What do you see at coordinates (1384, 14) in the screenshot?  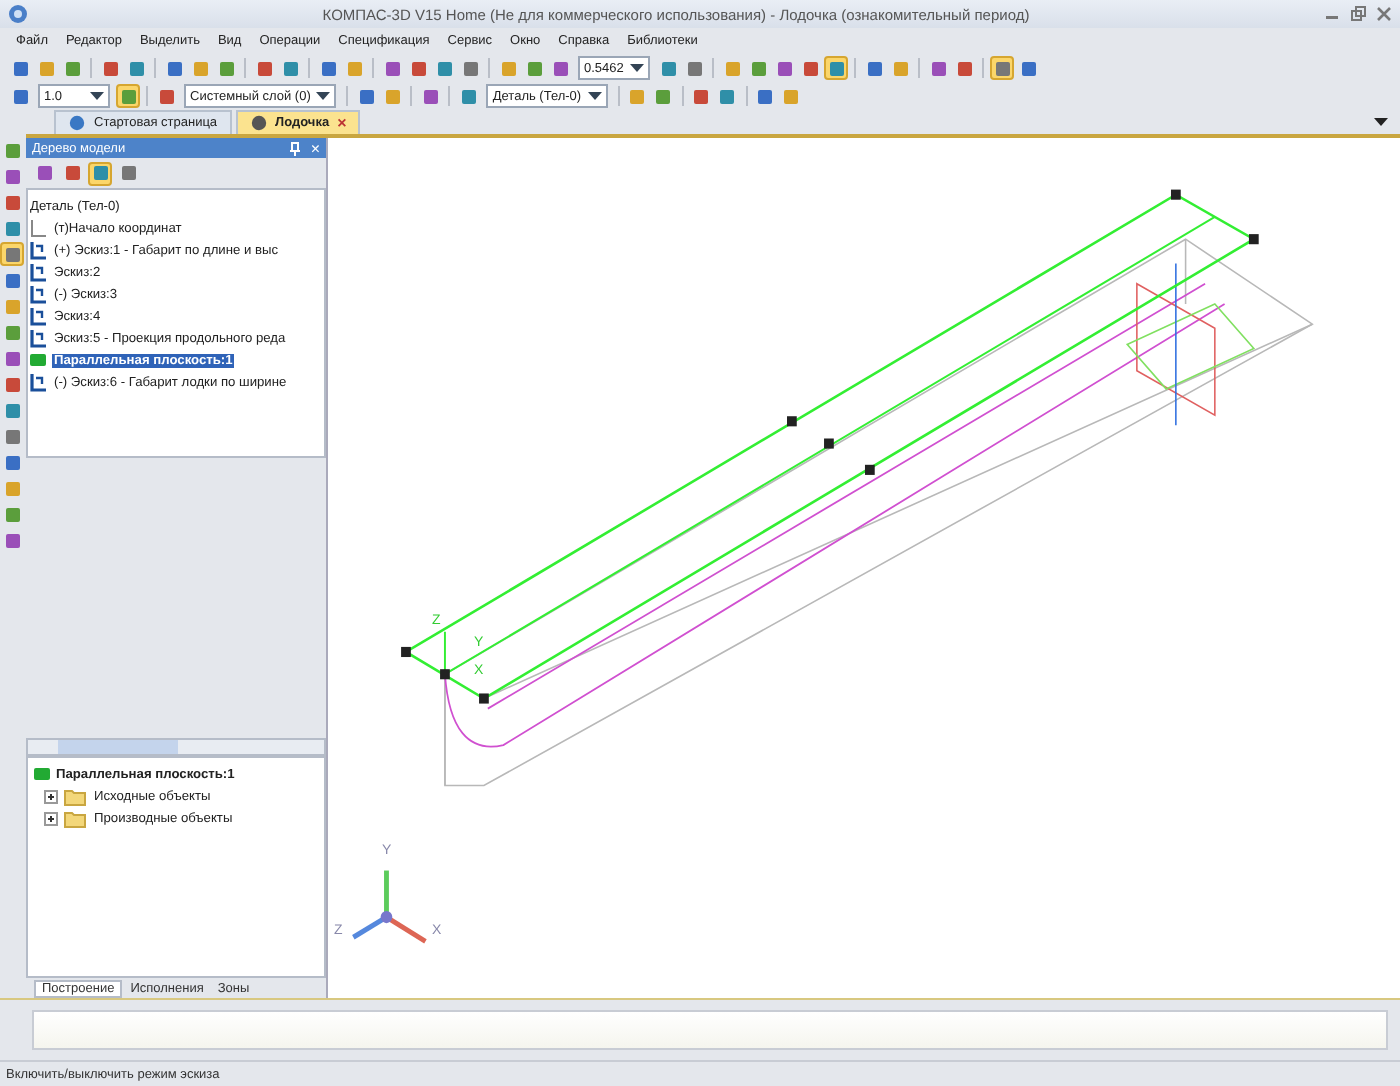 I see `close-icon` at bounding box center [1384, 14].